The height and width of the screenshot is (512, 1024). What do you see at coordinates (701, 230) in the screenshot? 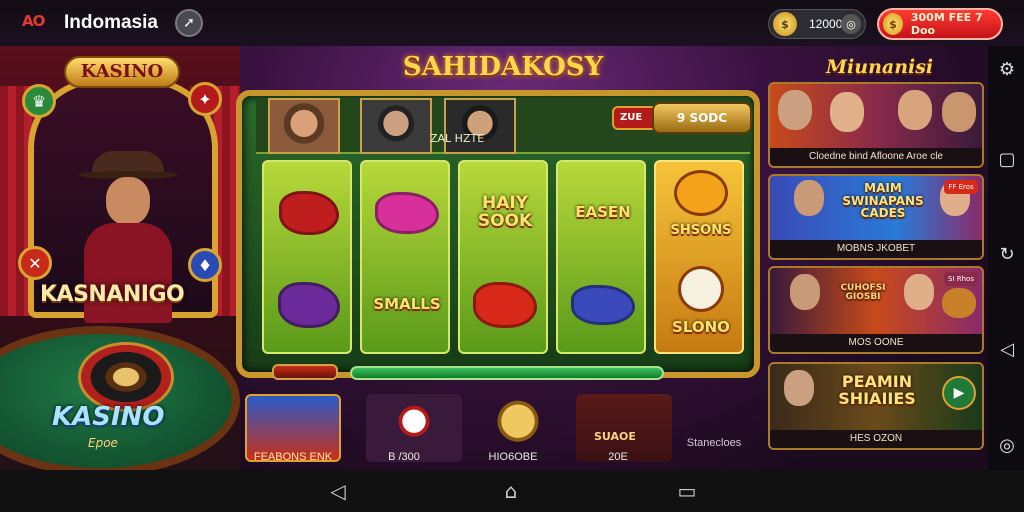
I see `shsons-text: SHSONS` at bounding box center [701, 230].